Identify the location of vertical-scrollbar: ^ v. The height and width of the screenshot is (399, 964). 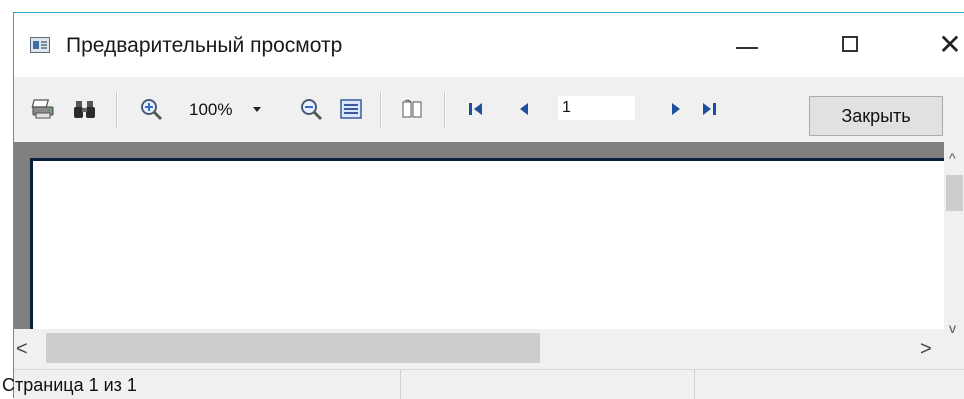
(954, 243).